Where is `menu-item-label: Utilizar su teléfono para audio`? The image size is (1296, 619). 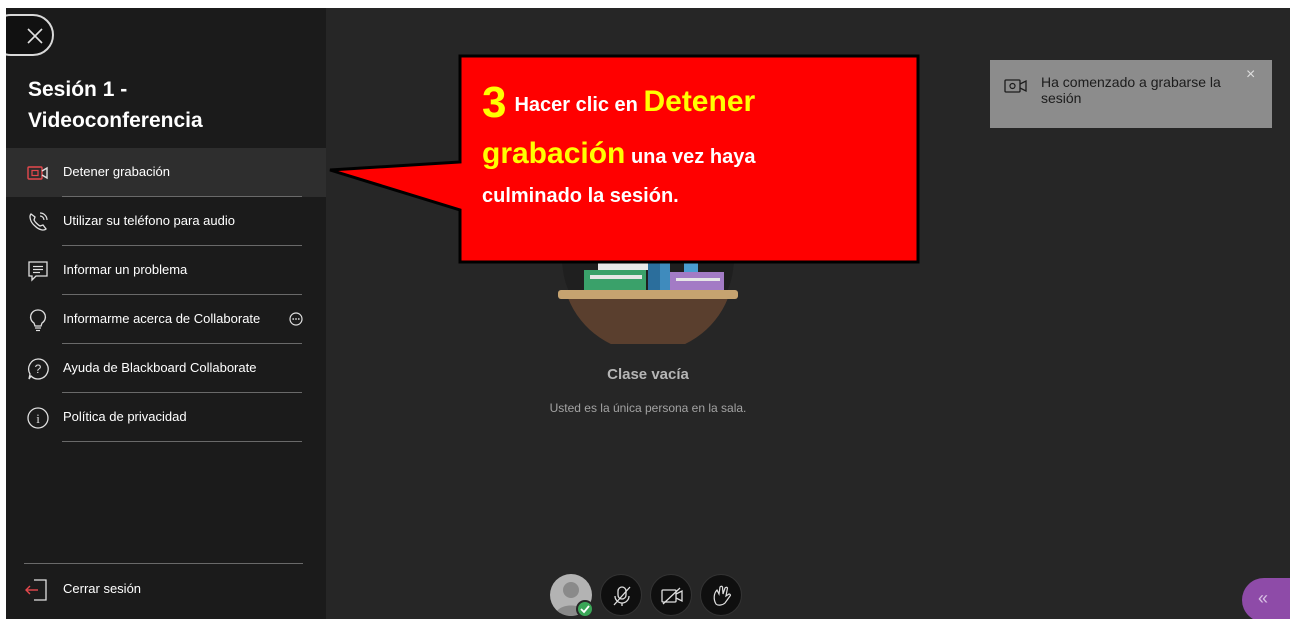 menu-item-label: Utilizar su teléfono para audio is located at coordinates (149, 220).